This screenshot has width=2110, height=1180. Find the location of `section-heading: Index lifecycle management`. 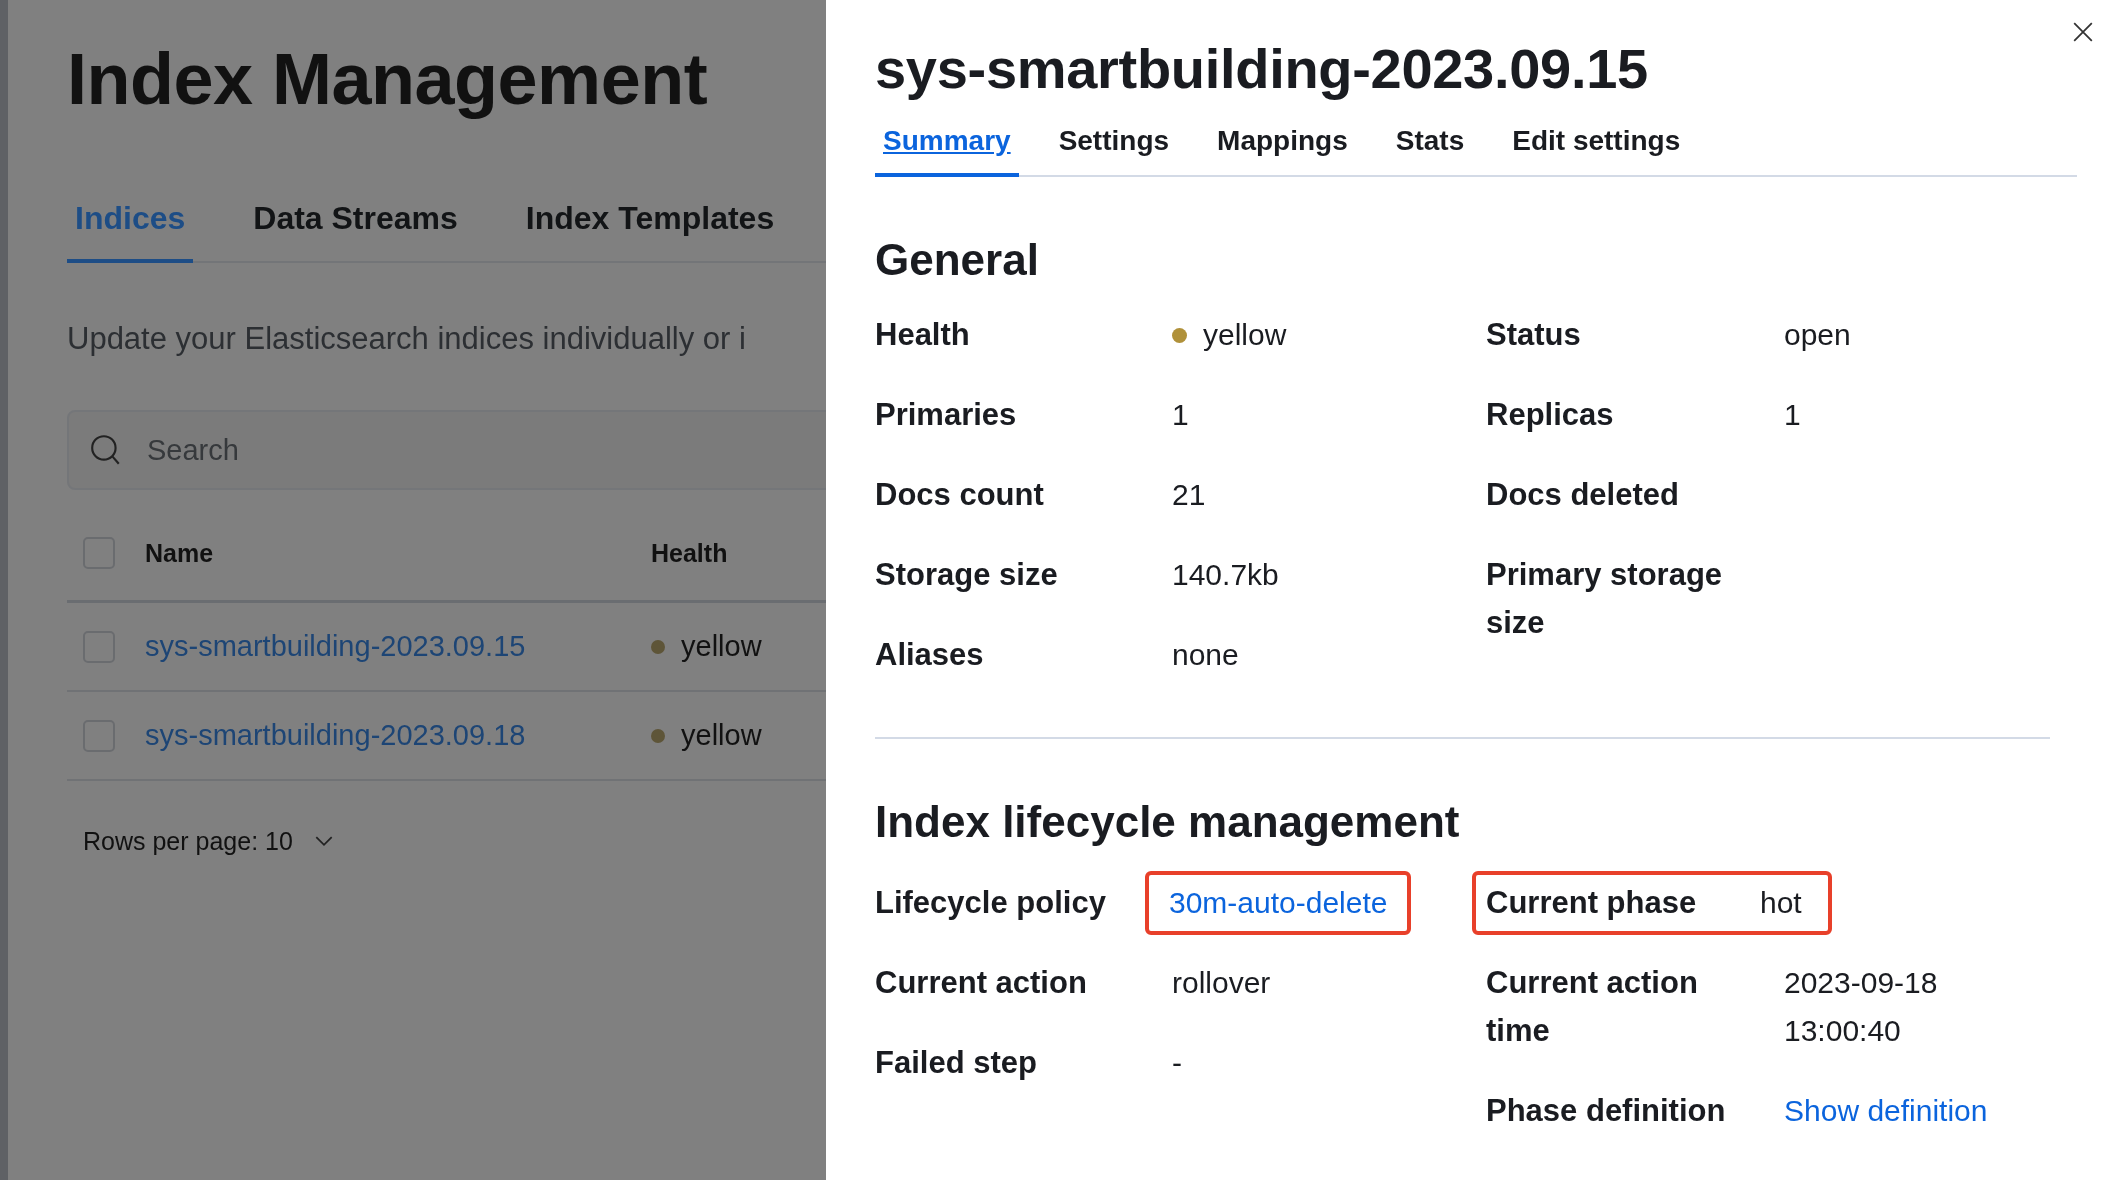

section-heading: Index lifecycle management is located at coordinates (1168, 822).